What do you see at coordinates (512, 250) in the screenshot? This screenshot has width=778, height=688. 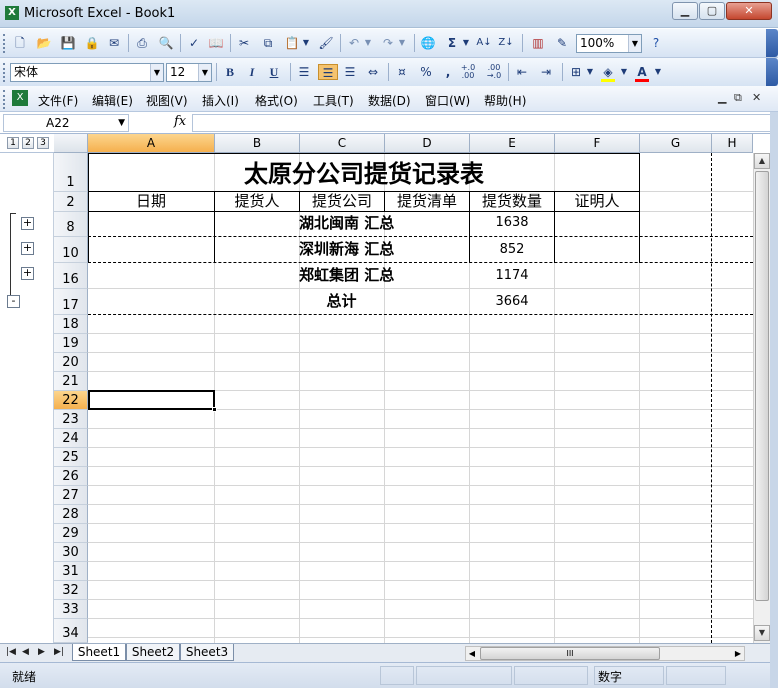 I see `subtotal-value: 852` at bounding box center [512, 250].